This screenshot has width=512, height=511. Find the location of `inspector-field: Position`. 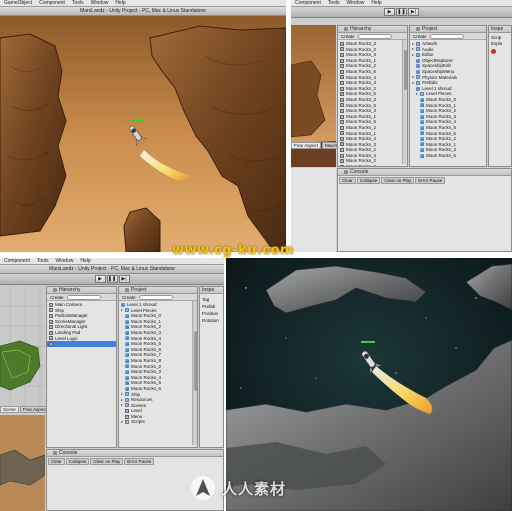

inspector-field: Position is located at coordinates (210, 313).